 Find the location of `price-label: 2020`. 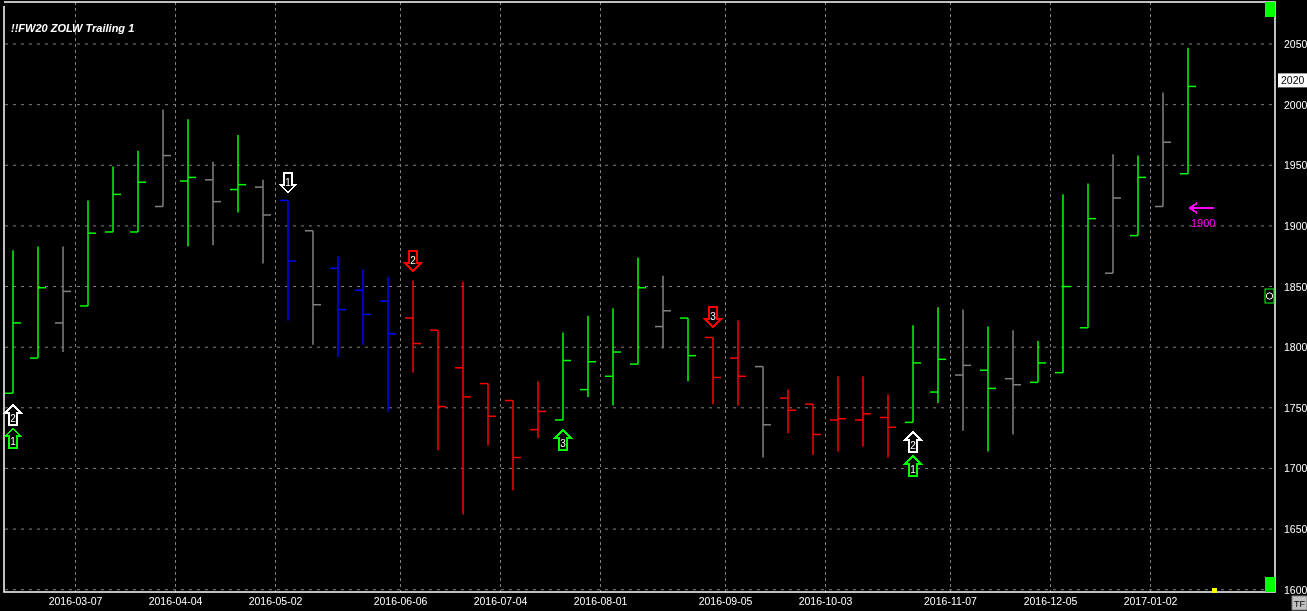

price-label: 2020 is located at coordinates (1292, 80).